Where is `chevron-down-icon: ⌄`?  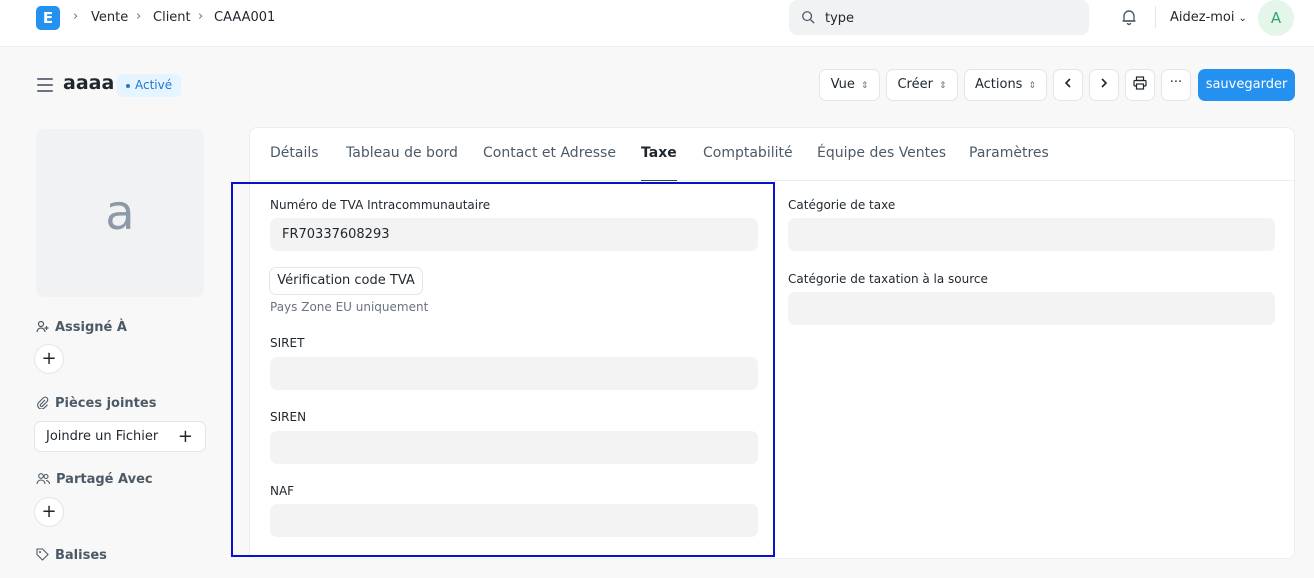 chevron-down-icon: ⌄ is located at coordinates (1242, 18).